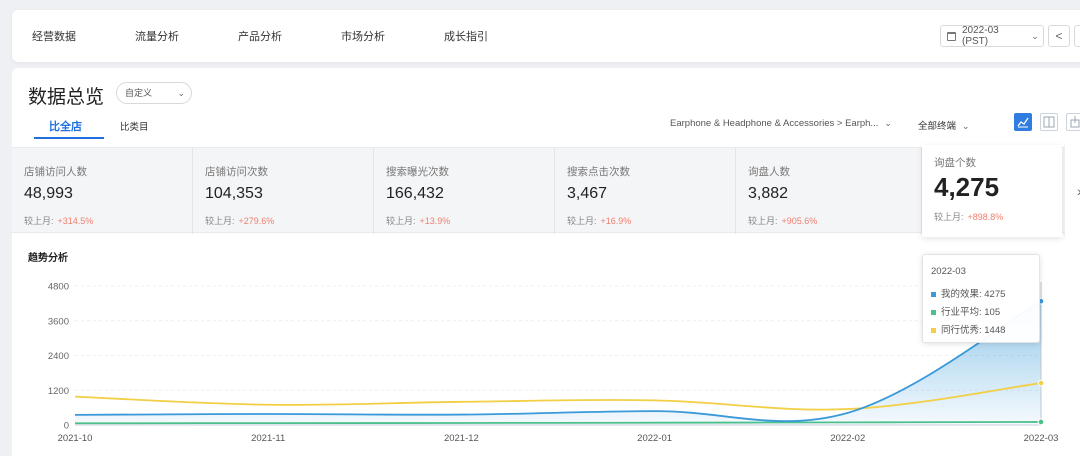 The image size is (1080, 456). What do you see at coordinates (268, 438) in the screenshot?
I see `x-tick-label: 2021-11` at bounding box center [268, 438].